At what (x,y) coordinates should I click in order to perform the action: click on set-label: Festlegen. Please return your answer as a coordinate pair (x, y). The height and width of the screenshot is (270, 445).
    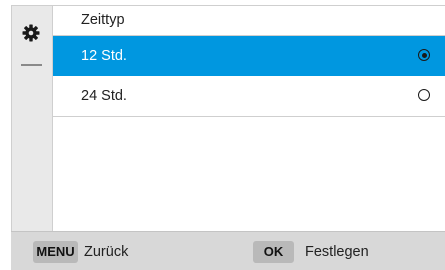
    Looking at the image, I should click on (337, 252).